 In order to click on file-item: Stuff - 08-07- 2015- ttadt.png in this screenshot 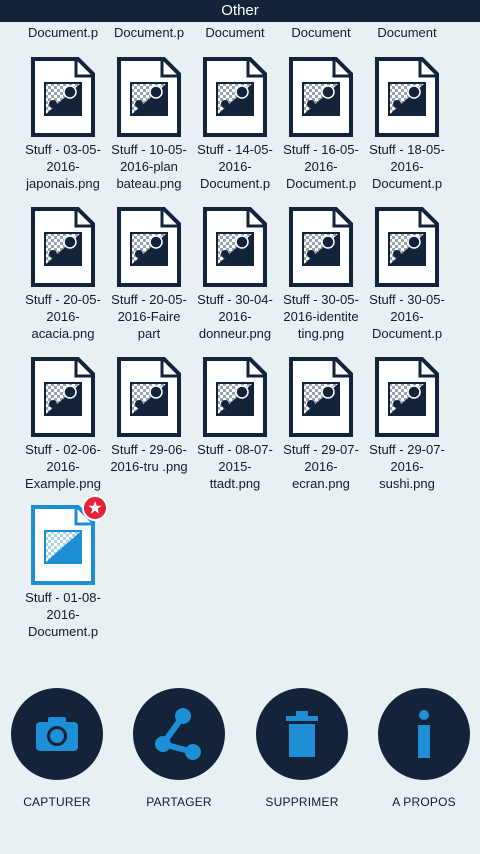, I will do `click(235, 424)`.